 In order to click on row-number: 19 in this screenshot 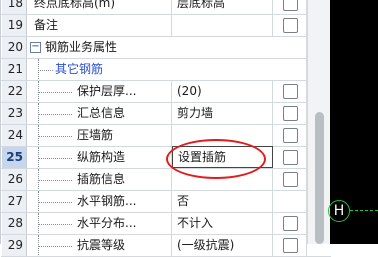, I will do `click(14, 25)`.